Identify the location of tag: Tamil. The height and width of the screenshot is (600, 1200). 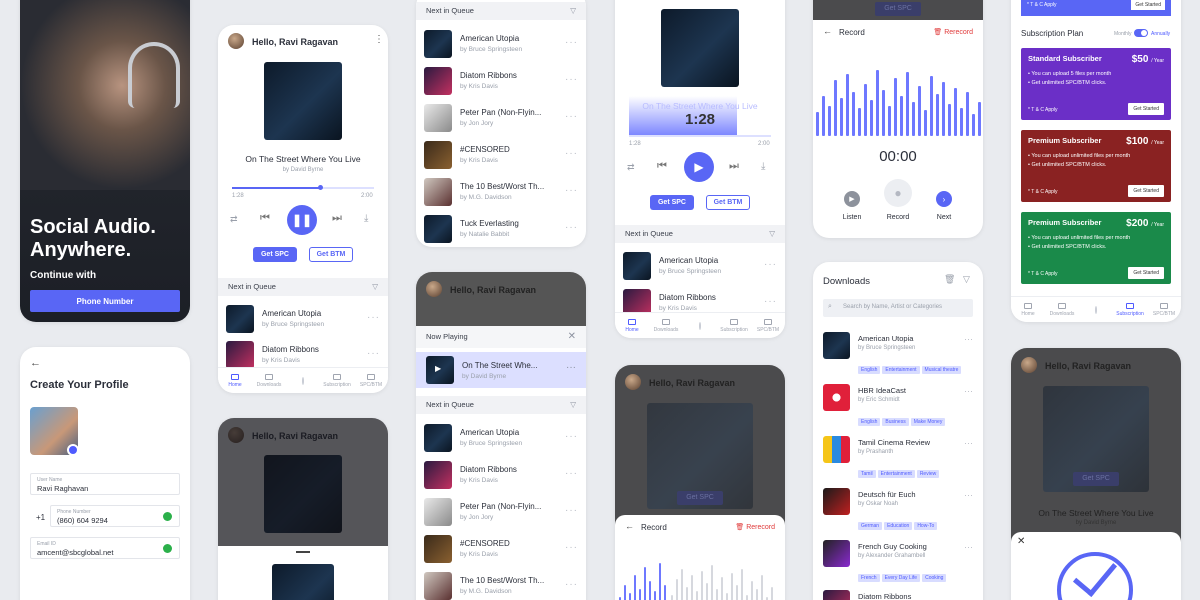
(867, 474).